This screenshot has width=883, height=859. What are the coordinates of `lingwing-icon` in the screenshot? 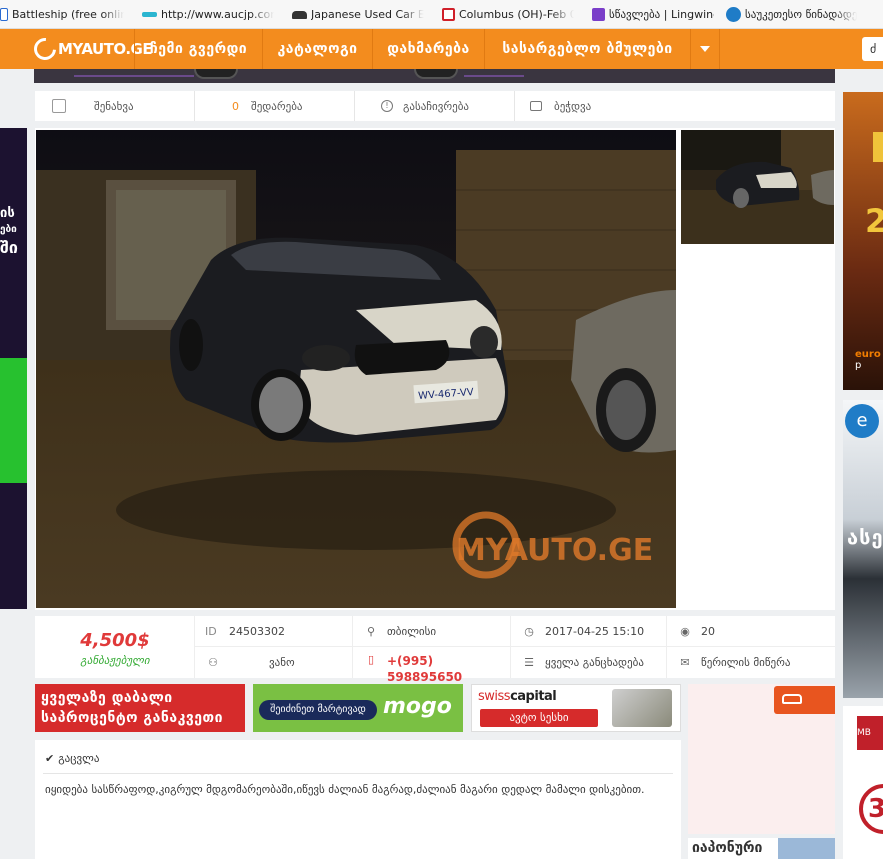 It's located at (598, 14).